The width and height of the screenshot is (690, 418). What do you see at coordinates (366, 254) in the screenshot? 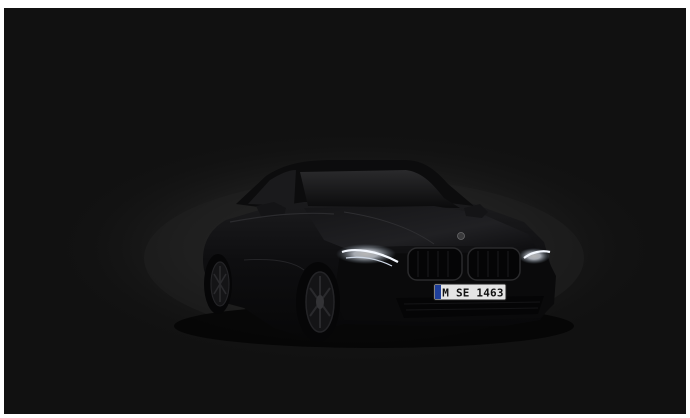
I see `left-headlight-glow` at bounding box center [366, 254].